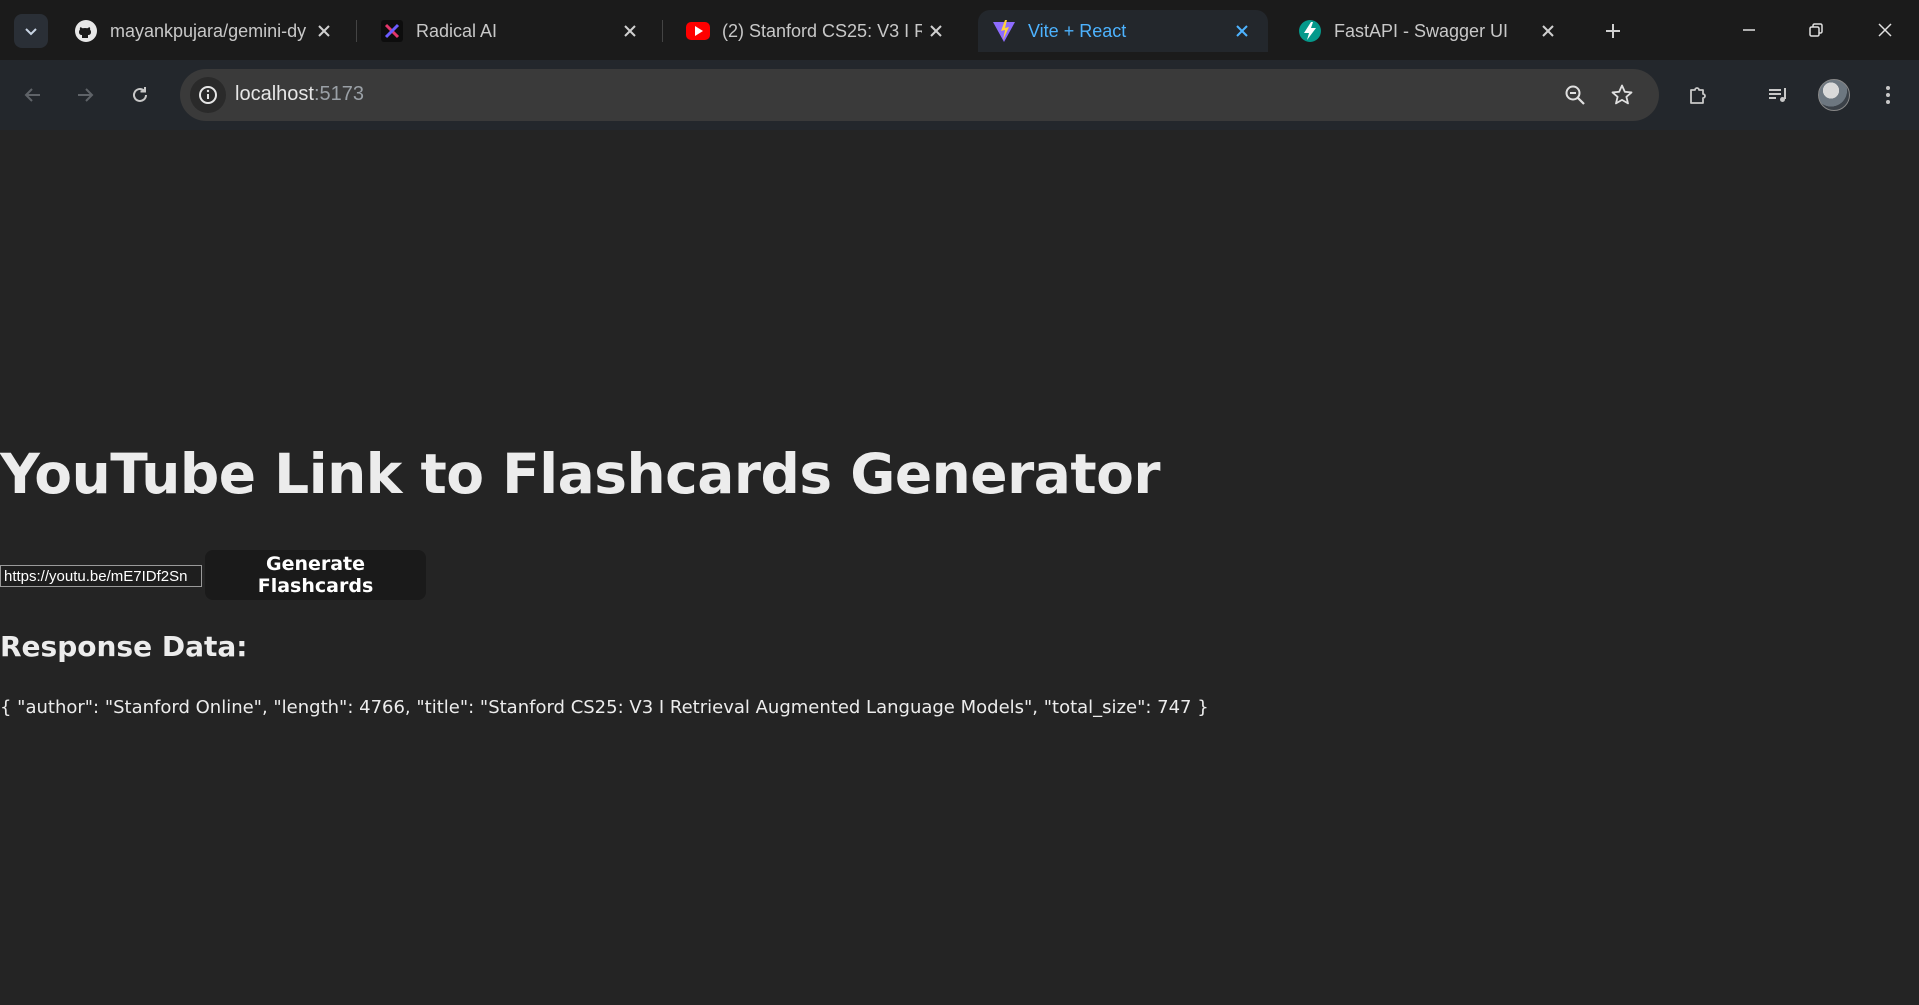 This screenshot has width=1919, height=1005. I want to click on more-vert-icon, so click(1888, 95).